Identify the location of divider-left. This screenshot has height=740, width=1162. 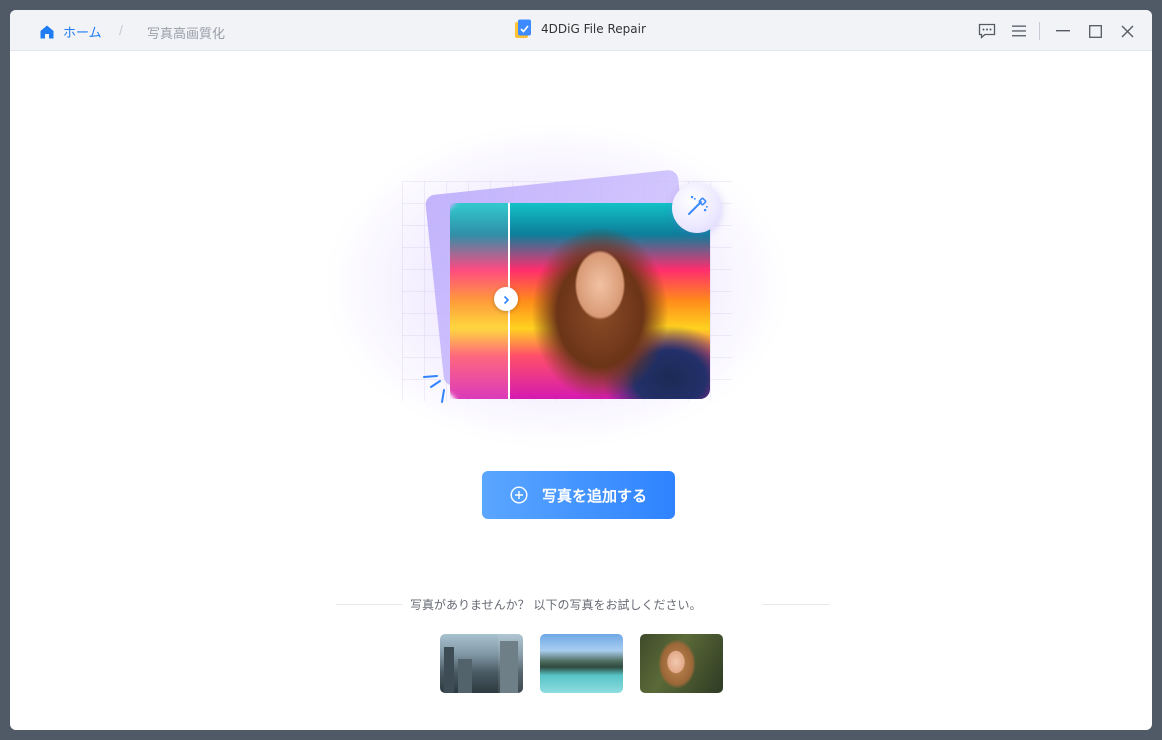
(369, 604).